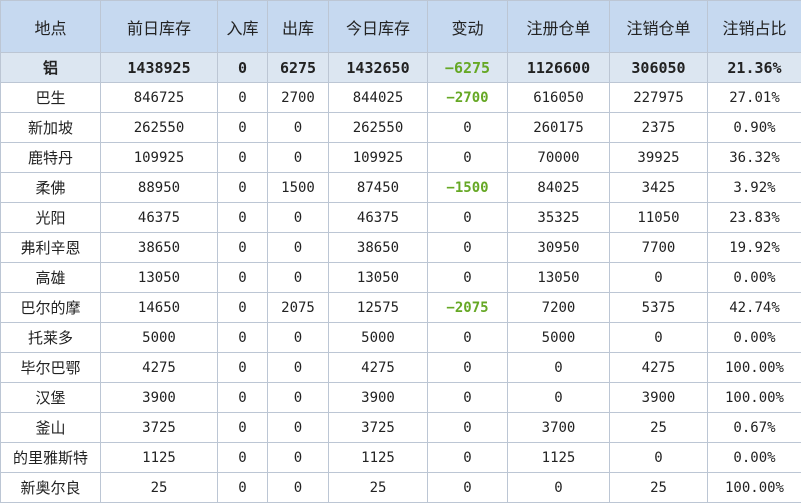  Describe the element at coordinates (754, 428) in the screenshot. I see `row-value-cell: 0.67%` at that location.